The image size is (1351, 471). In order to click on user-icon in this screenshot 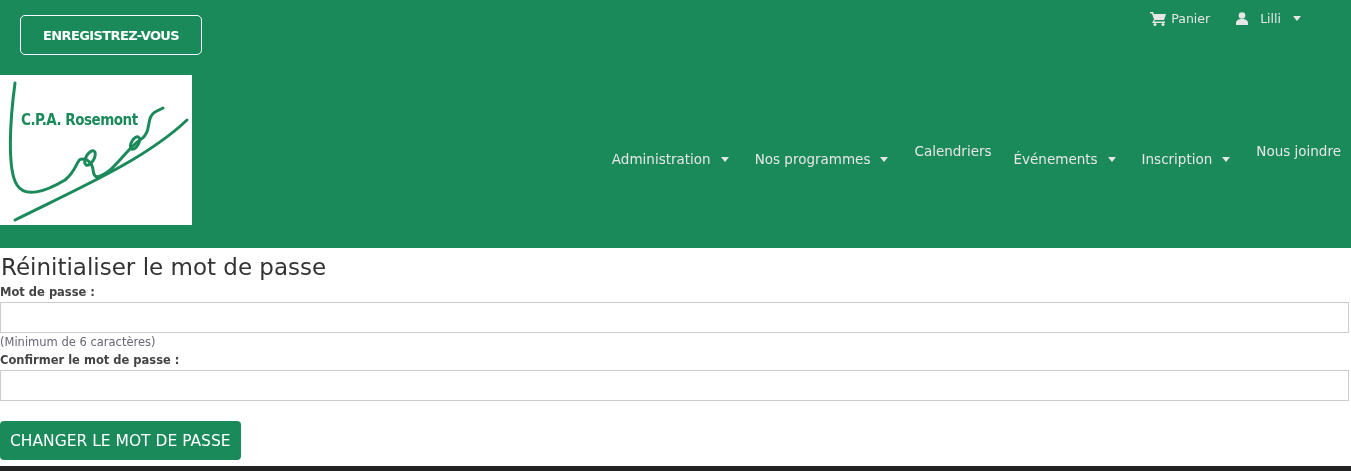, I will do `click(1242, 18)`.